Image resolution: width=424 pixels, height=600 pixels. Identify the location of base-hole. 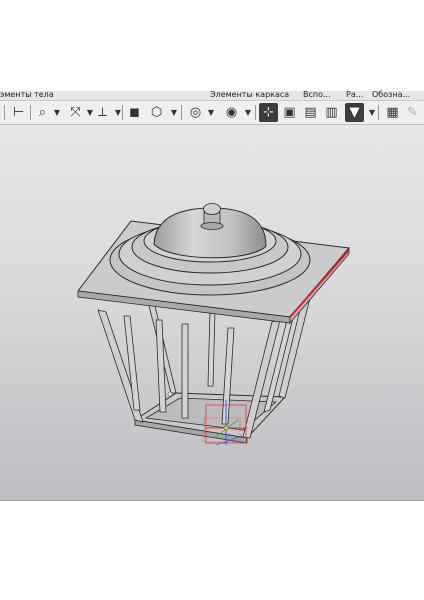
(170, 394).